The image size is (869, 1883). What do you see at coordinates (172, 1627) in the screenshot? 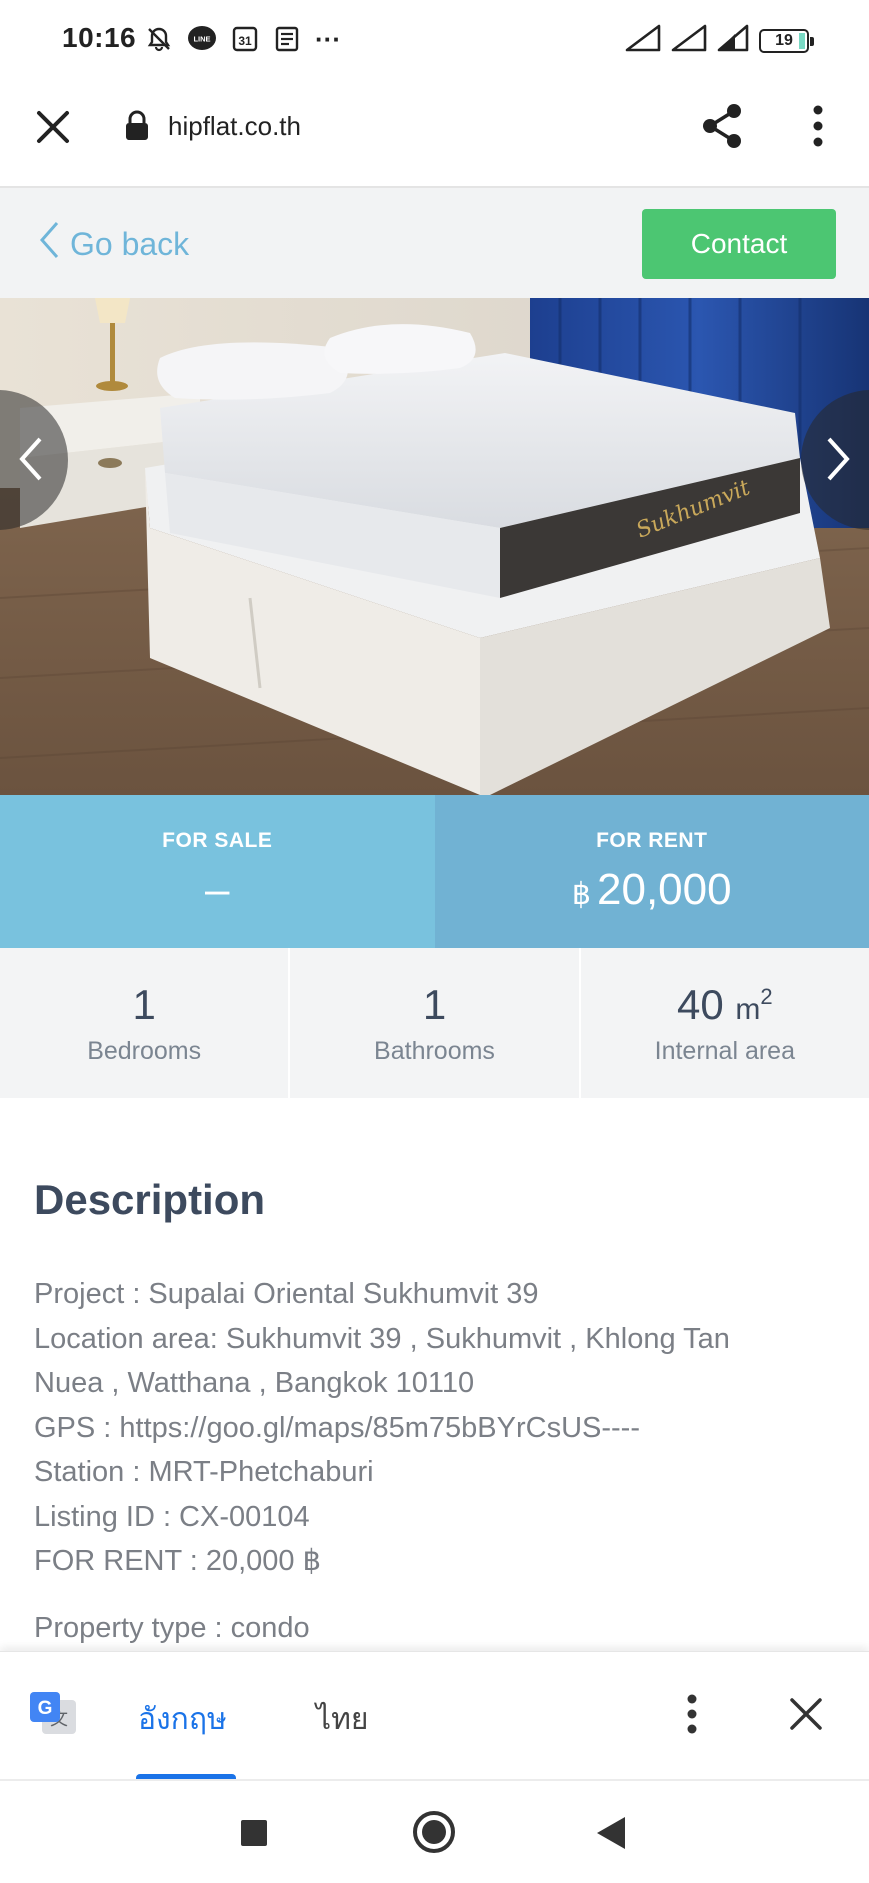
I see `property-type-line: Property type : condo` at bounding box center [172, 1627].